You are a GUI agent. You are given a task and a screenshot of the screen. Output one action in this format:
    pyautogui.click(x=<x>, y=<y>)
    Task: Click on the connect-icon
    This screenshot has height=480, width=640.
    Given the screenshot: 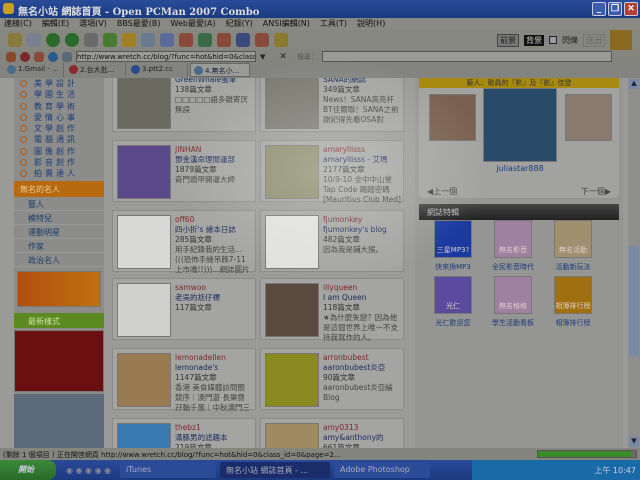 What is the action you would take?
    pyautogui.click(x=15, y=40)
    